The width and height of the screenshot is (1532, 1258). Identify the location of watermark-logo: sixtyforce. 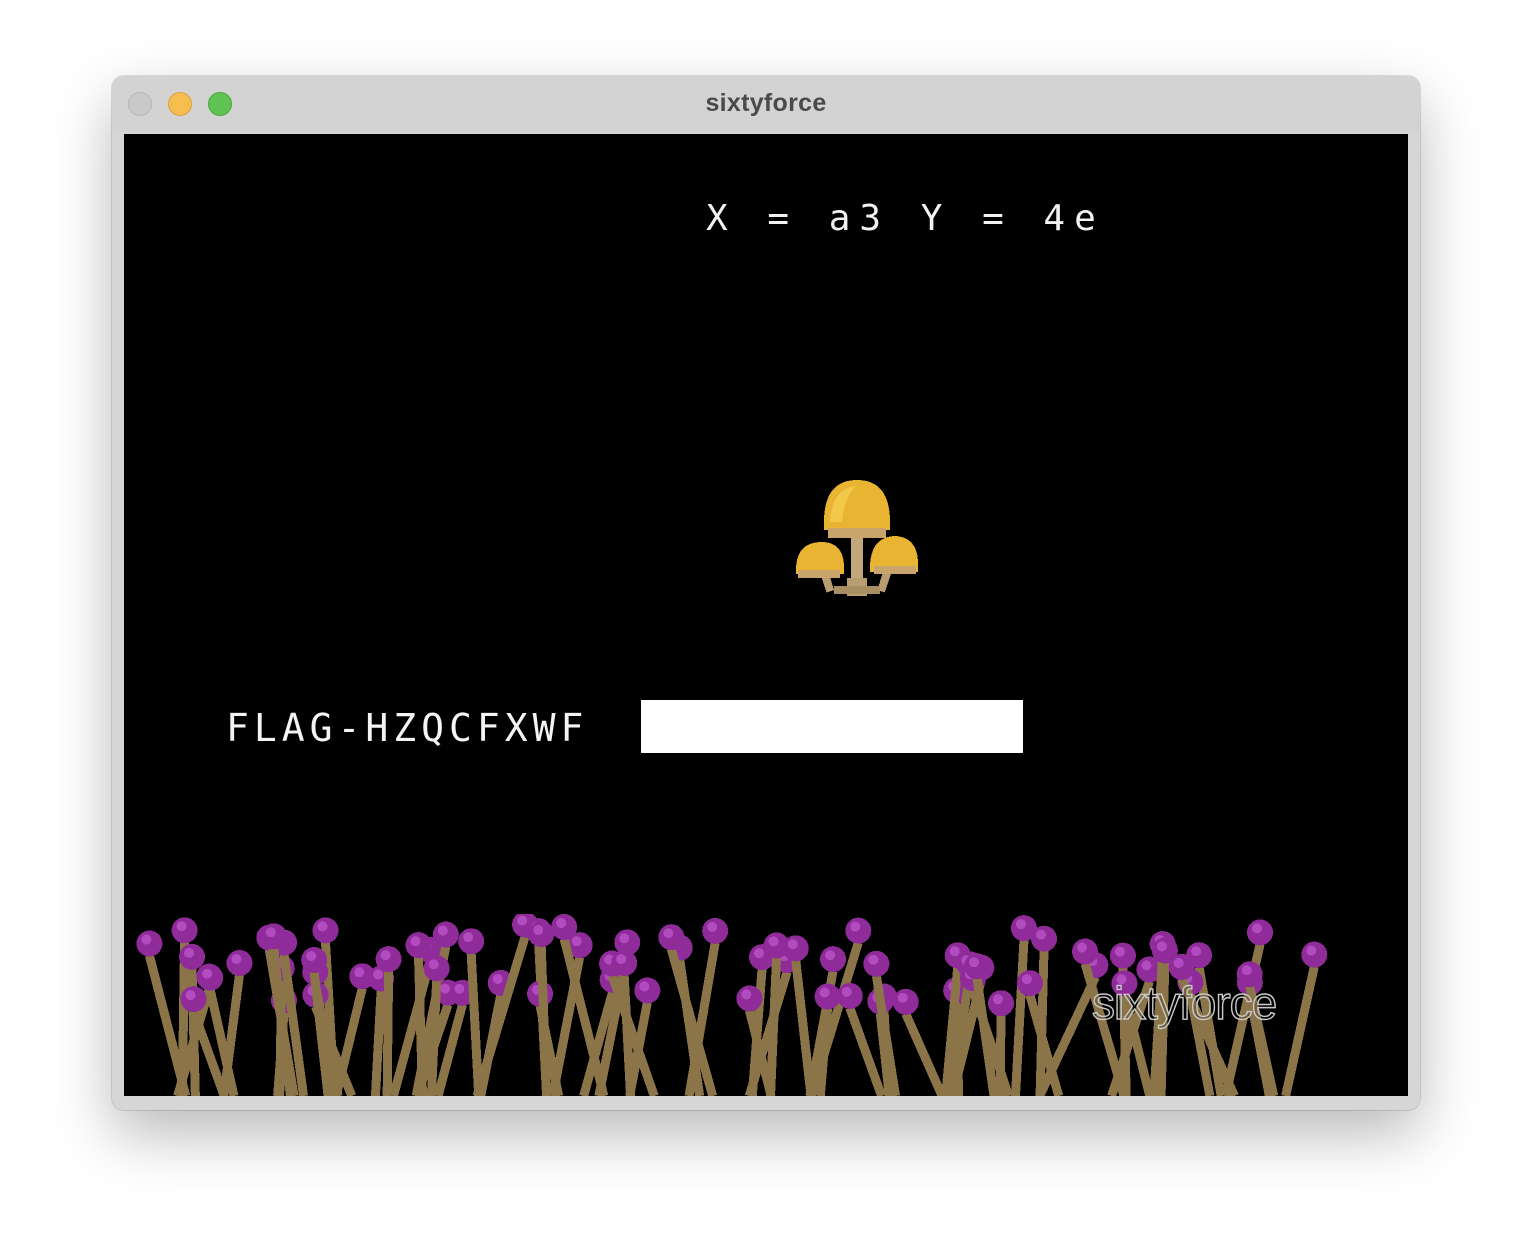
(1184, 1002).